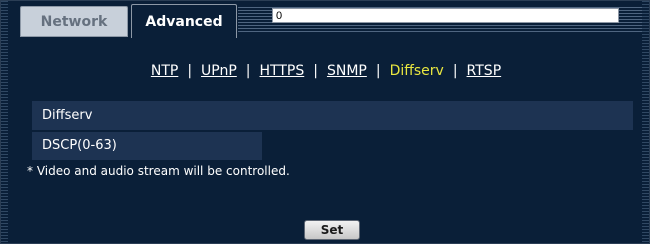 This screenshot has width=650, height=244. I want to click on nav-link-diffserv: Diffserv, so click(417, 71).